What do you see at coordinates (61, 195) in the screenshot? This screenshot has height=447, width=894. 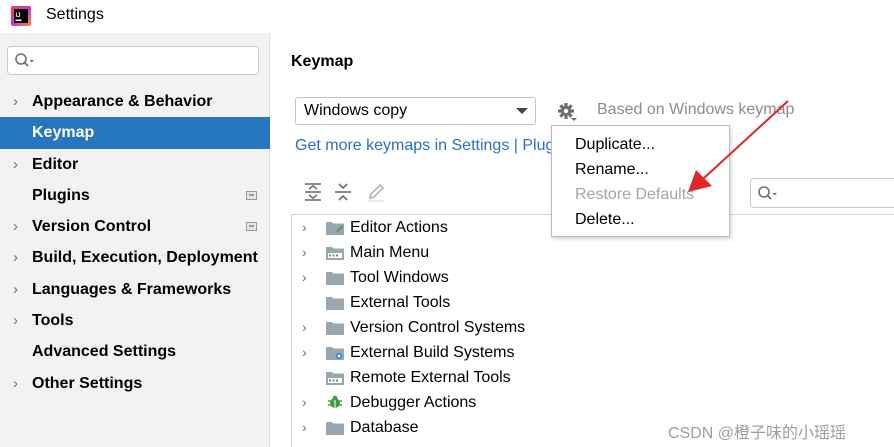 I see `sidebar-item-label: Plugins` at bounding box center [61, 195].